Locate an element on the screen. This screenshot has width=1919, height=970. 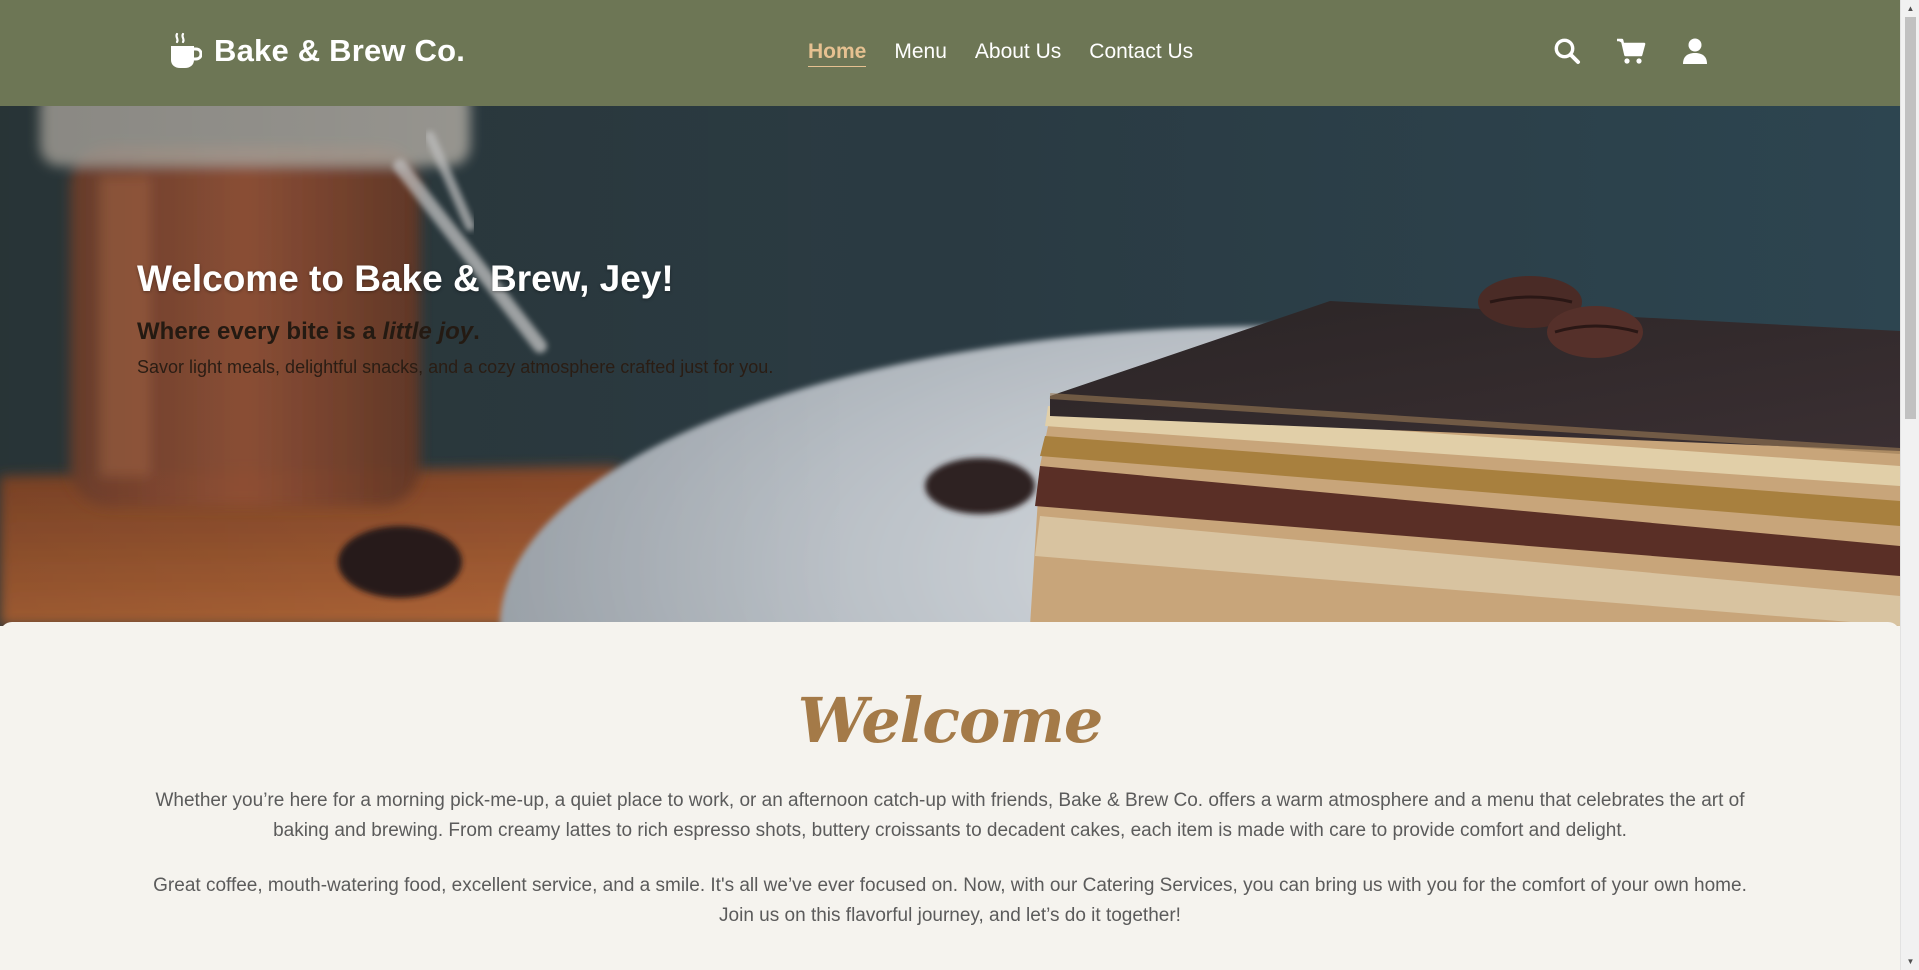
brand-name: Bake & Brew Co. is located at coordinates (340, 50).